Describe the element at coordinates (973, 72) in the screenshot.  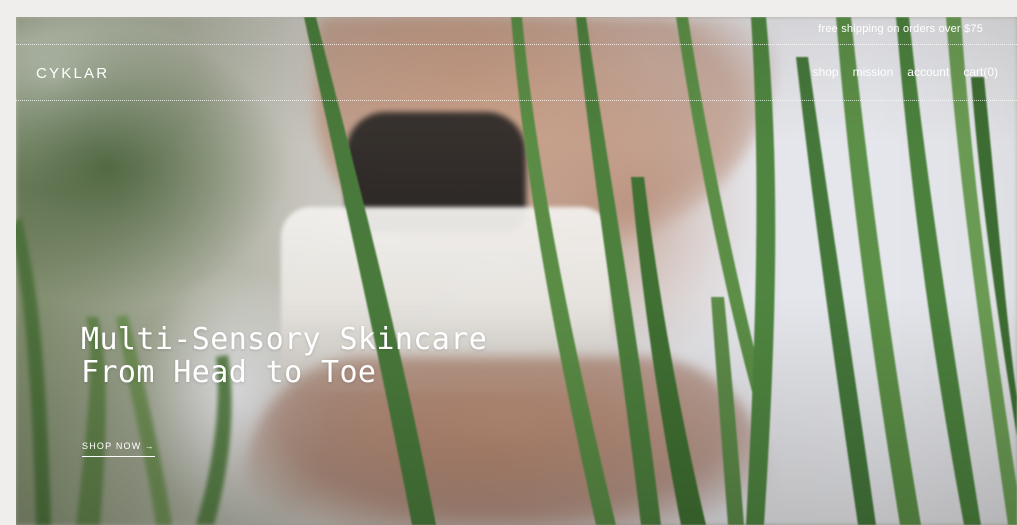
I see `cart-label: cart` at that location.